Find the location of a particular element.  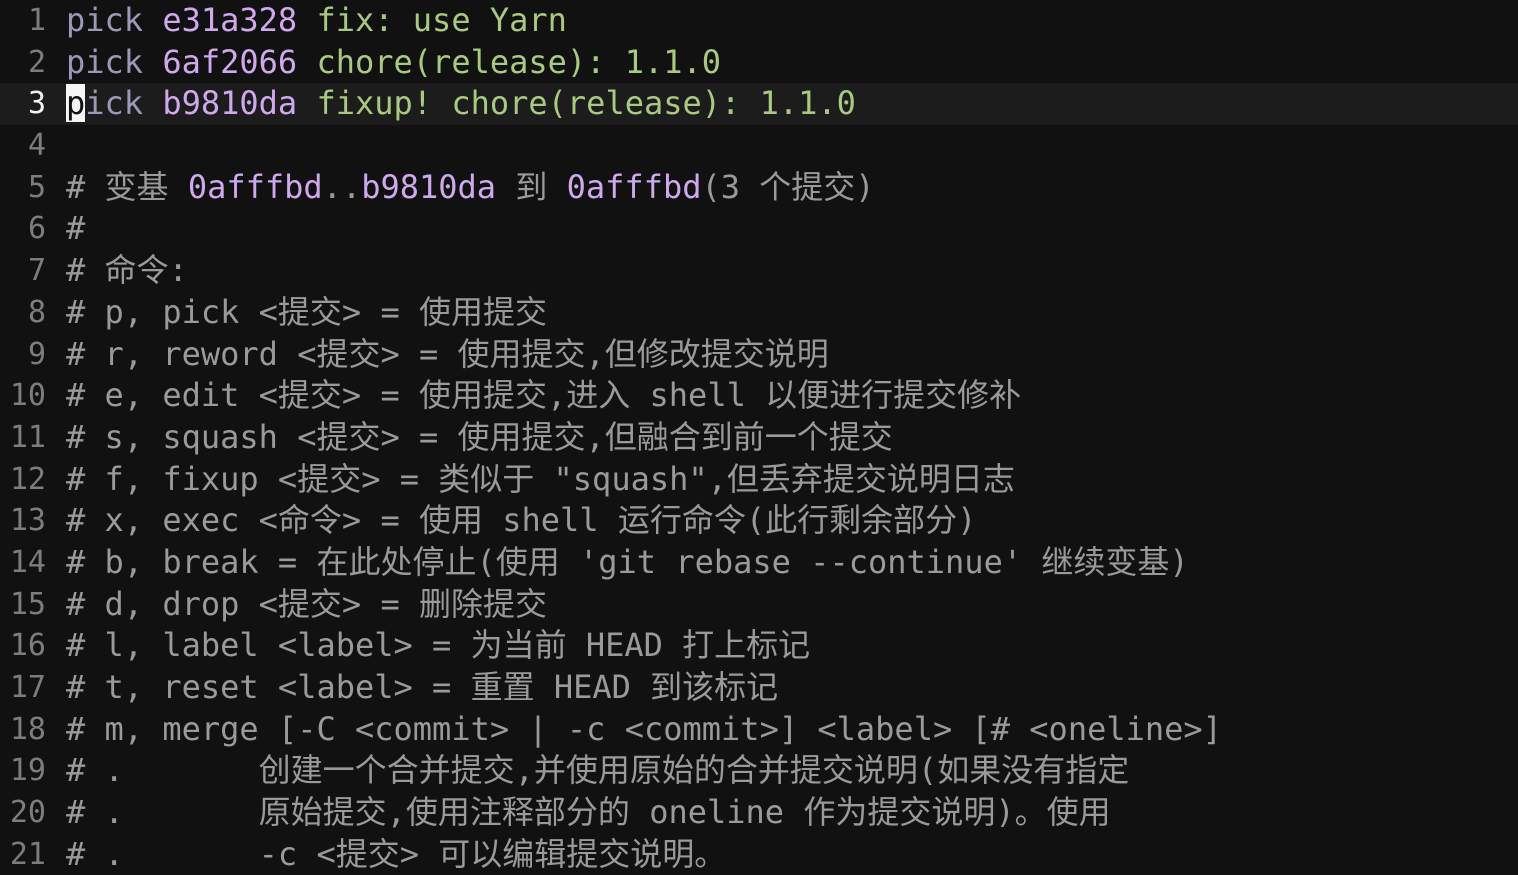

editor-line: 19 # . 创建一个合并提交,并使用原始的合并提交说明(如果没有指定 is located at coordinates (759, 771).